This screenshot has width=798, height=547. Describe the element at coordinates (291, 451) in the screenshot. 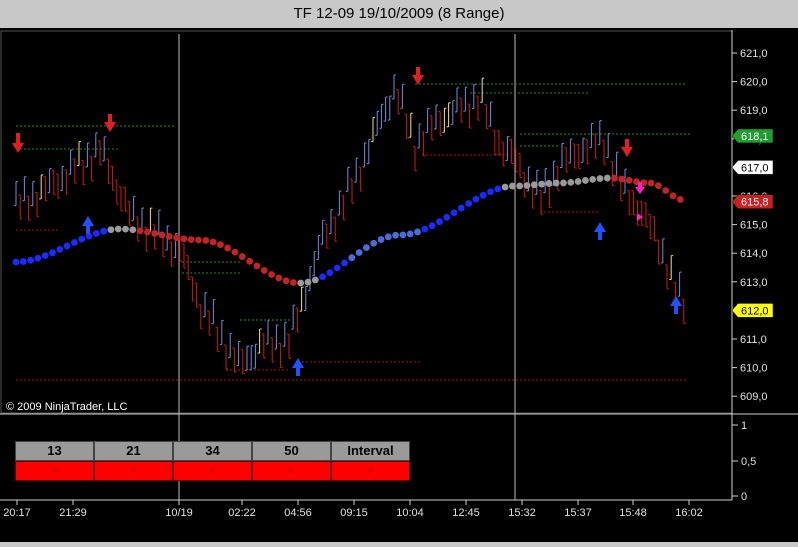

I see `grid-header: 50` at that location.